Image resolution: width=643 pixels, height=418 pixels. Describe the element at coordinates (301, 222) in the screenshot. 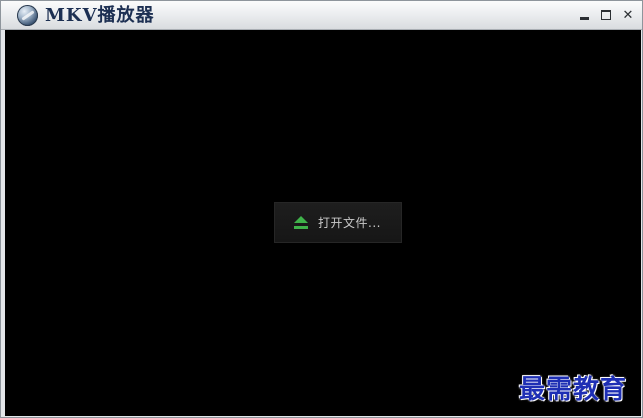

I see `eject-icon` at that location.